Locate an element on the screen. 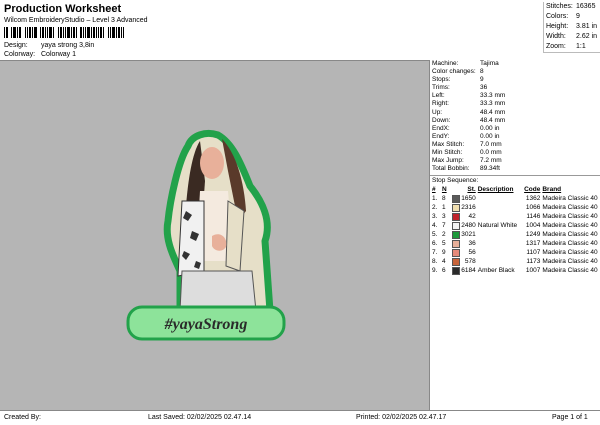  stop-sequence-row: 5. 2 3021 1249 Madeira Classic 40 is located at coordinates (515, 235).